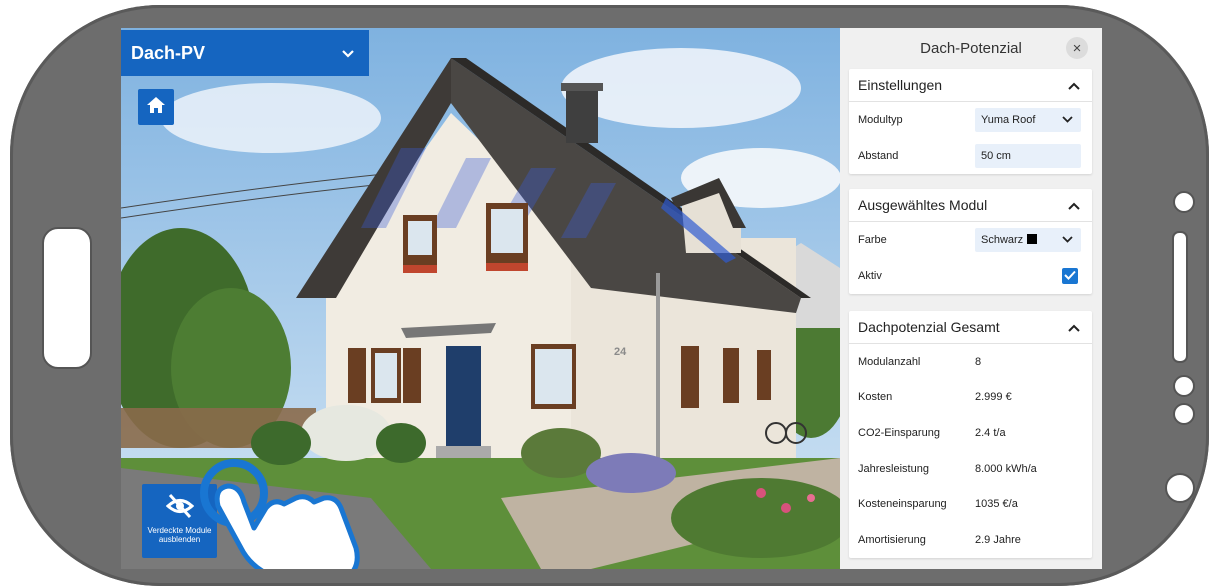 The image size is (1221, 587). I want to click on summary-label: Kosteneinsparung, so click(902, 504).